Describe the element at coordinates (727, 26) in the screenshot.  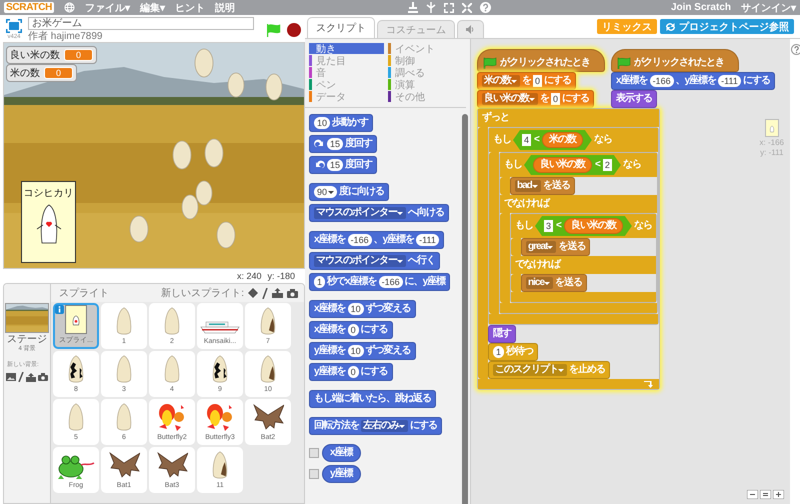
I see `project-page-button: プロジェクトページ参照` at that location.